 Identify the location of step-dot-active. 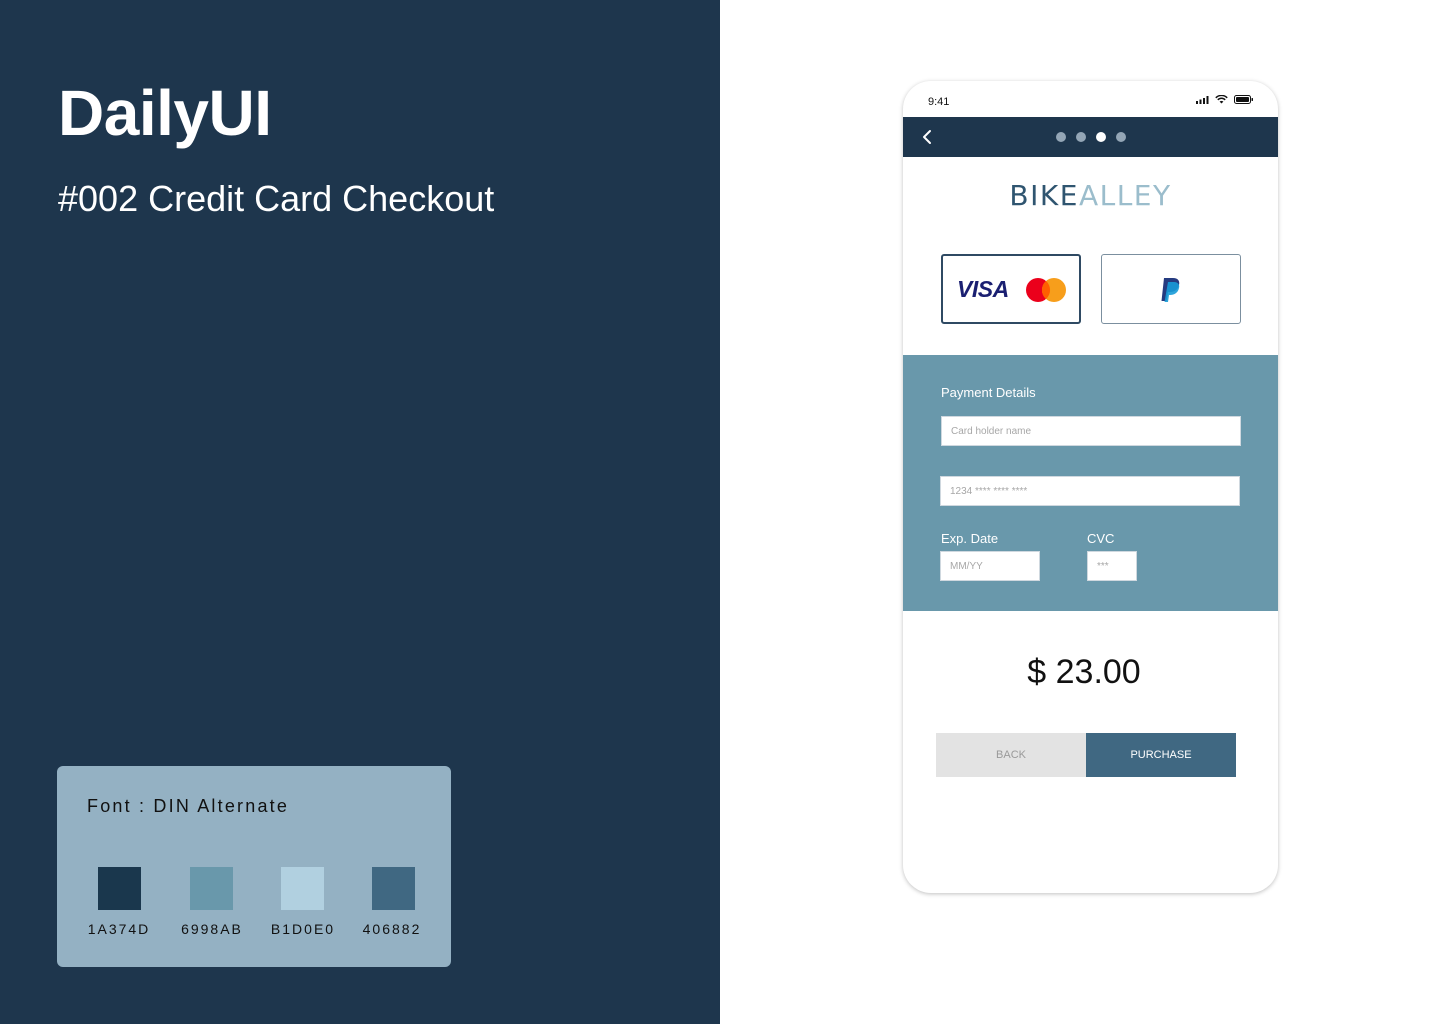
(1101, 137).